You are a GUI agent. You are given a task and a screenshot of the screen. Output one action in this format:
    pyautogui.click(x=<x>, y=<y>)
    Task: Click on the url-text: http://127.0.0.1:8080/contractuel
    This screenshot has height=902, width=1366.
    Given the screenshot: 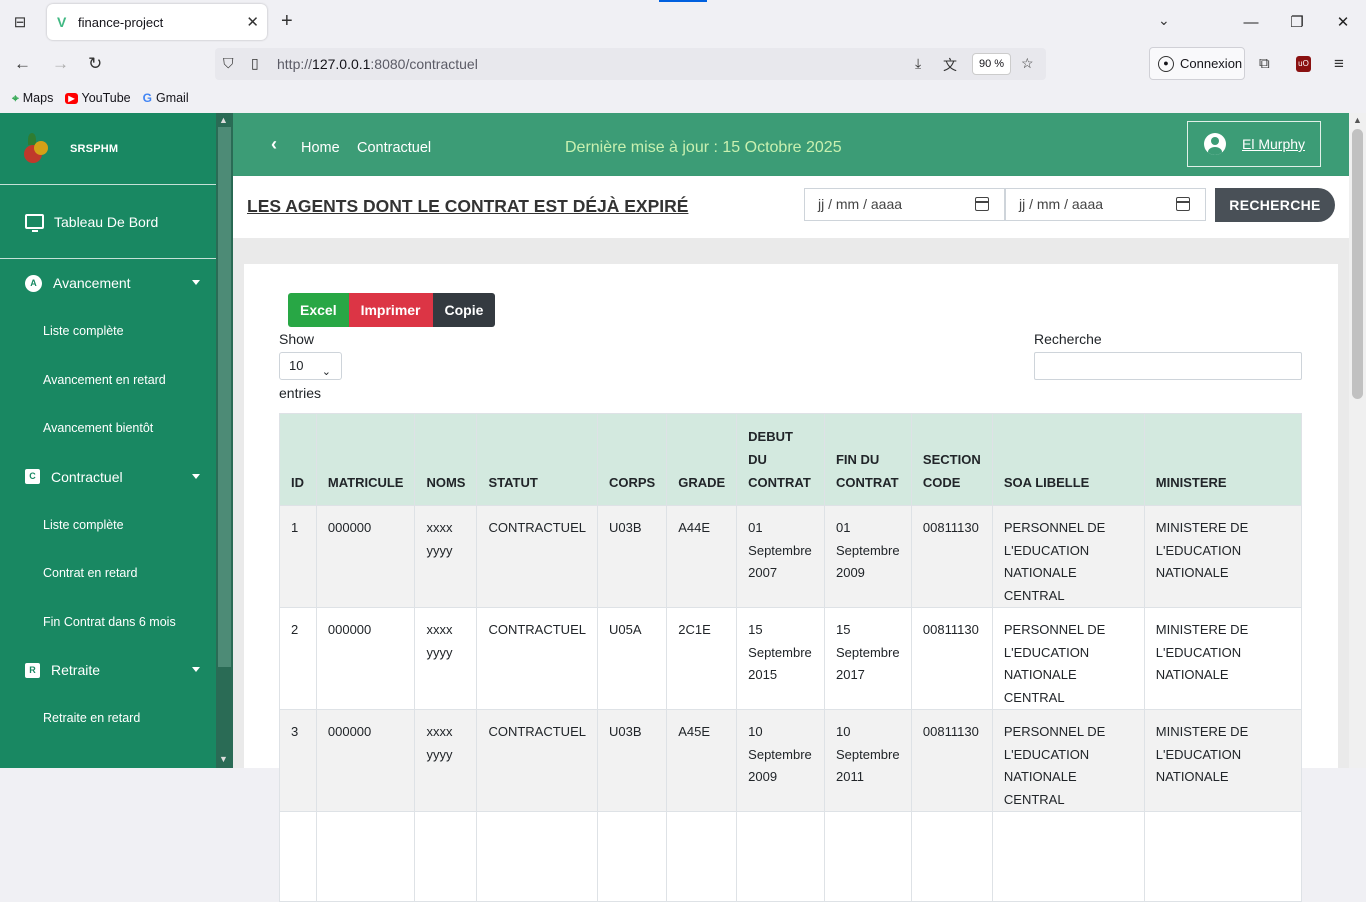 What is the action you would take?
    pyautogui.click(x=377, y=64)
    